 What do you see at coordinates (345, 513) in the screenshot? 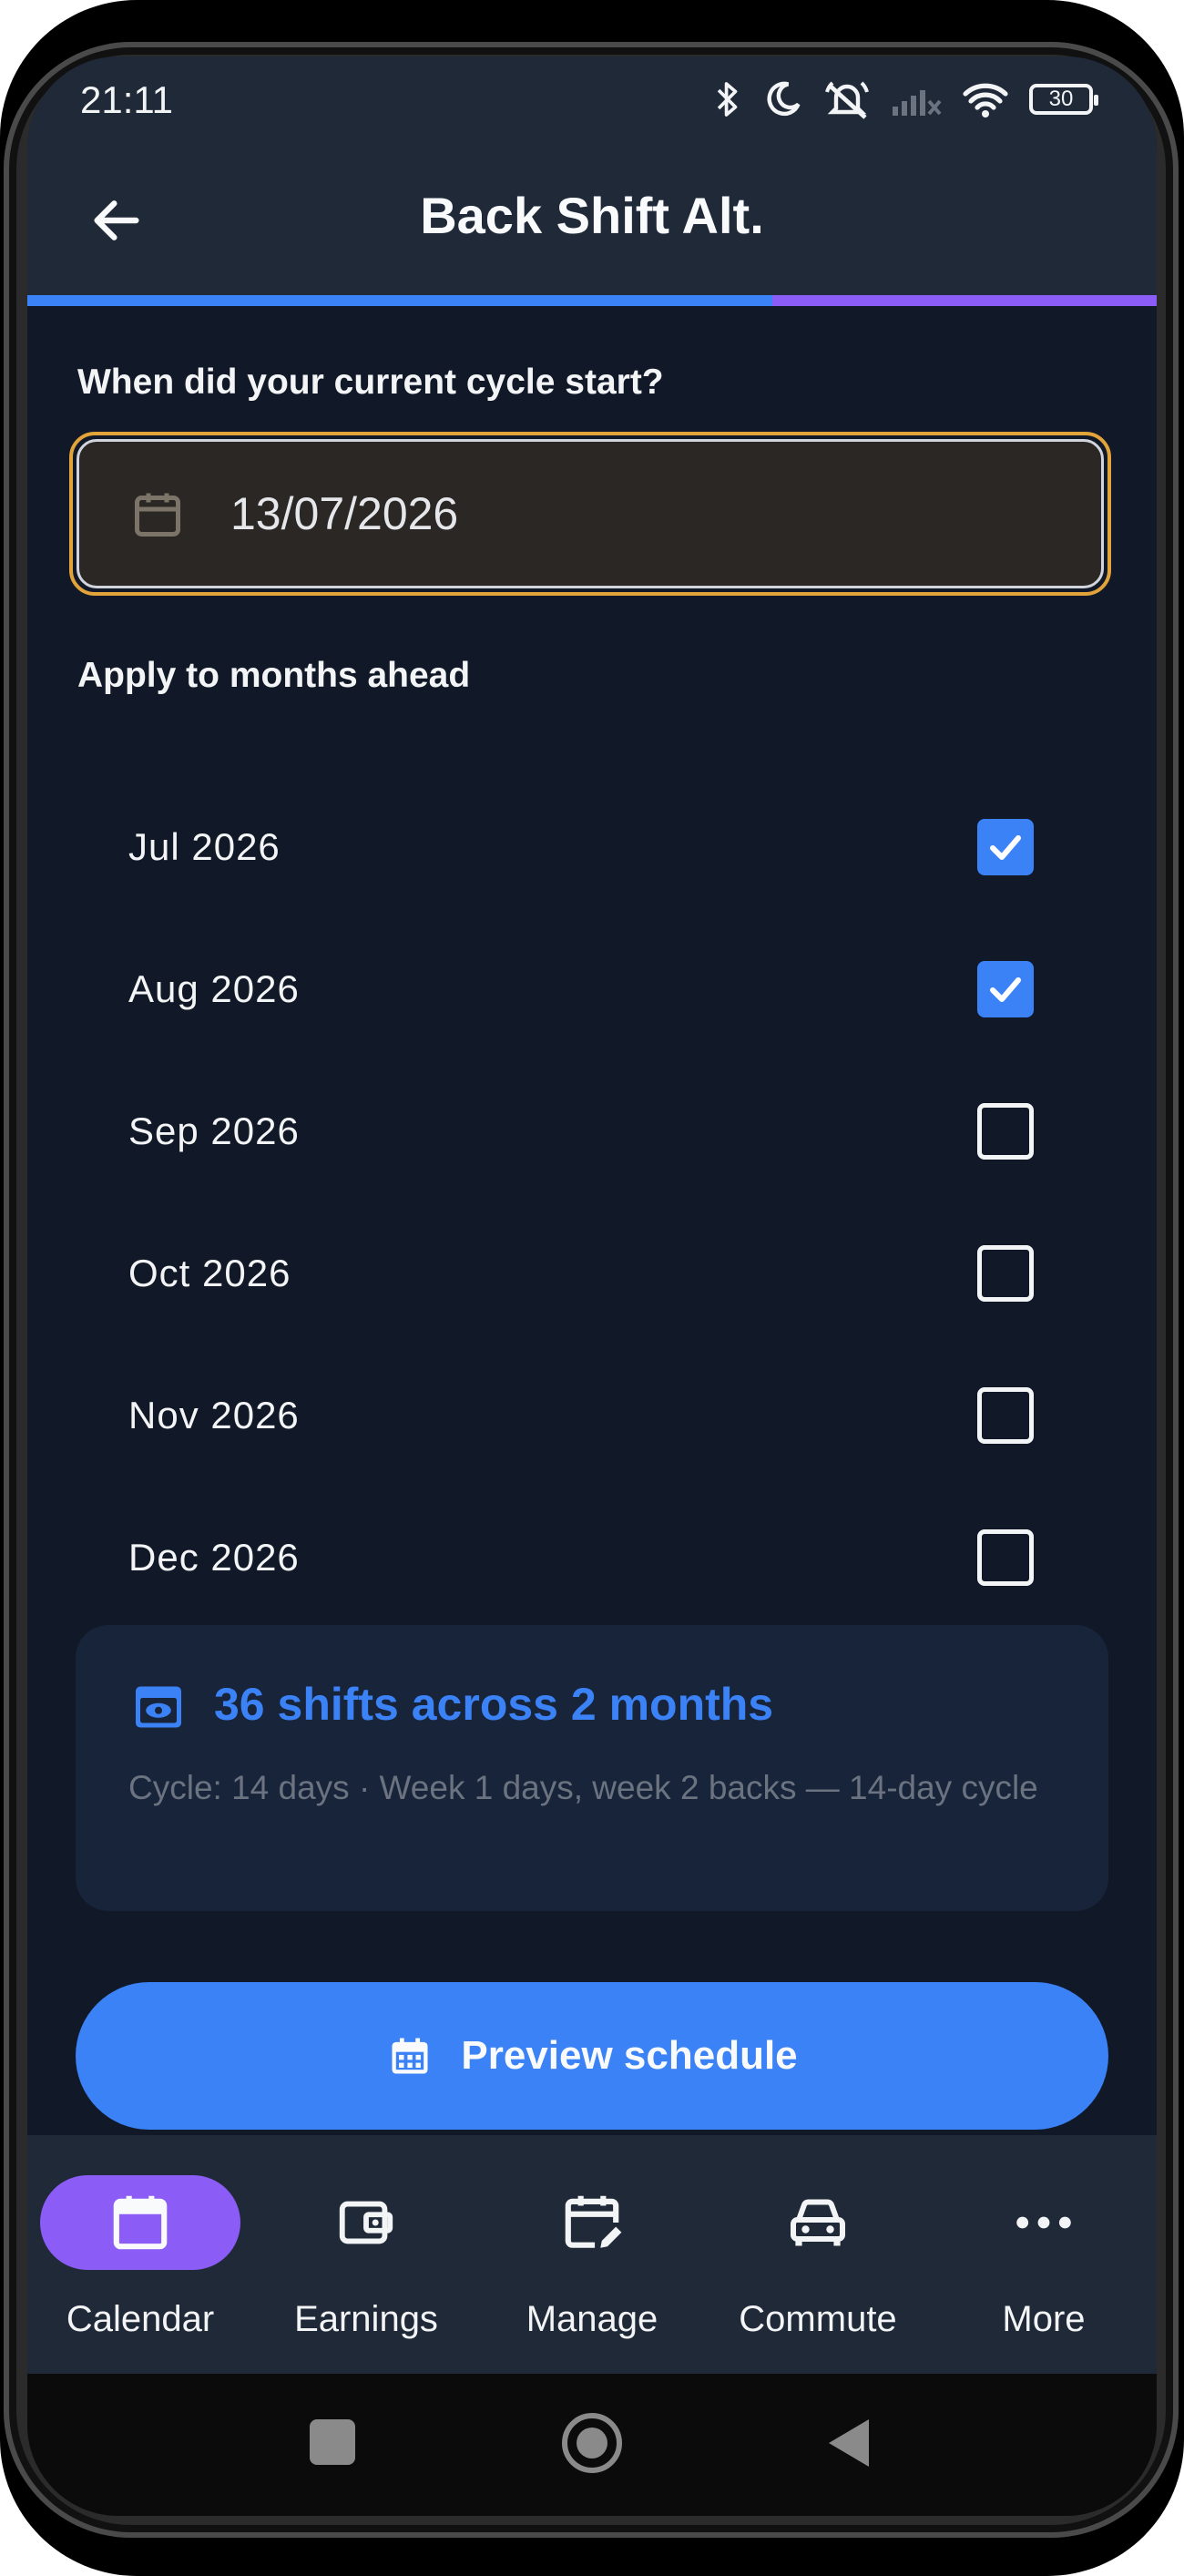
I see `date-value: 13/07/2026` at bounding box center [345, 513].